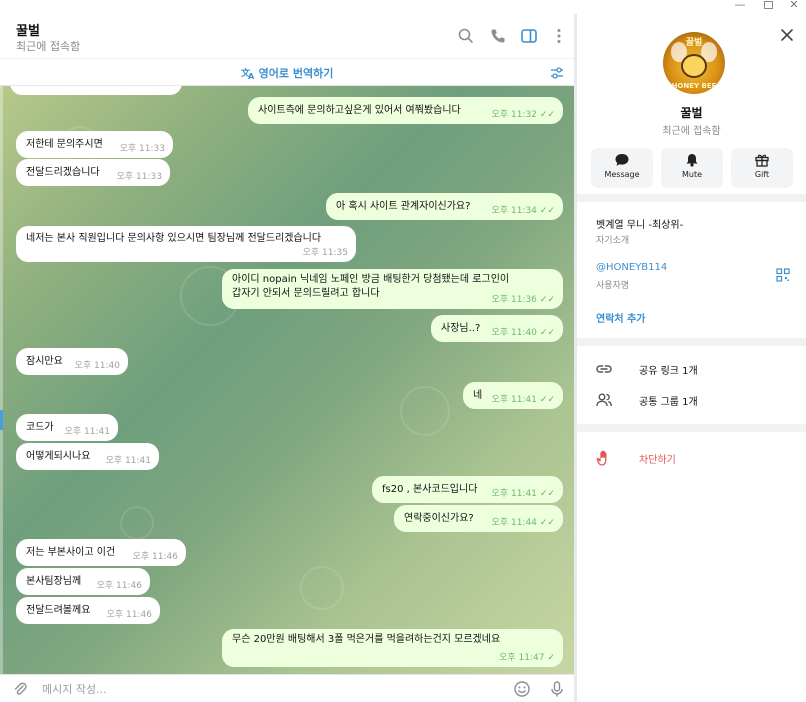 The image size is (806, 702). What do you see at coordinates (740, 7) in the screenshot?
I see `minimize-button: —` at bounding box center [740, 7].